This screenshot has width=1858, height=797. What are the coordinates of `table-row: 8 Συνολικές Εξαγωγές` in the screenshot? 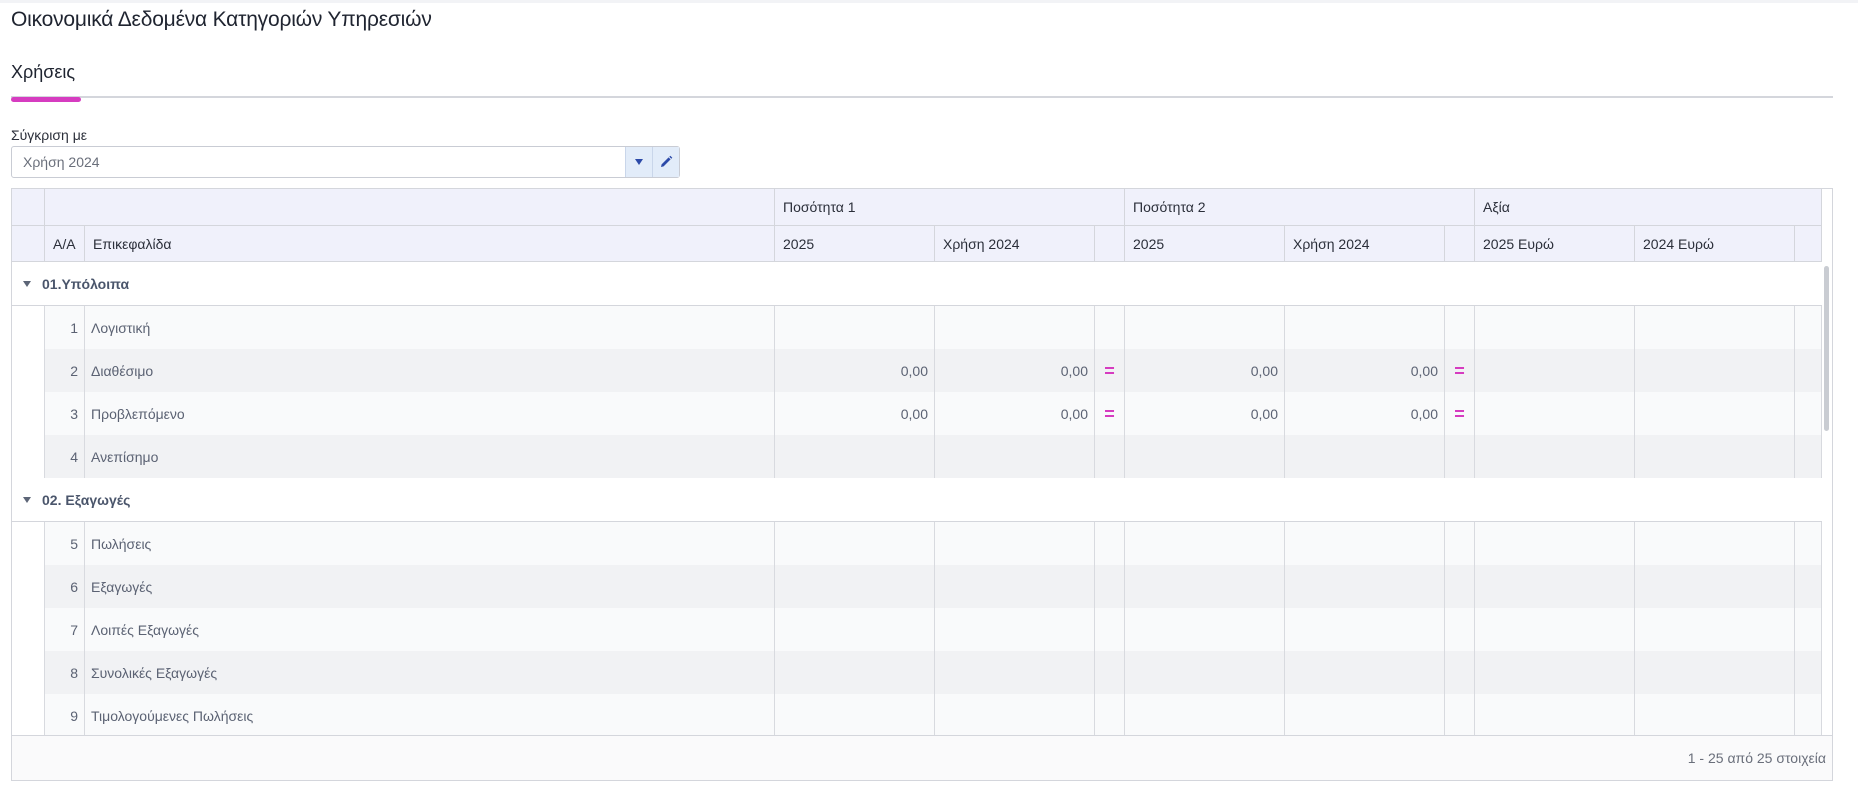 It's located at (917, 672).